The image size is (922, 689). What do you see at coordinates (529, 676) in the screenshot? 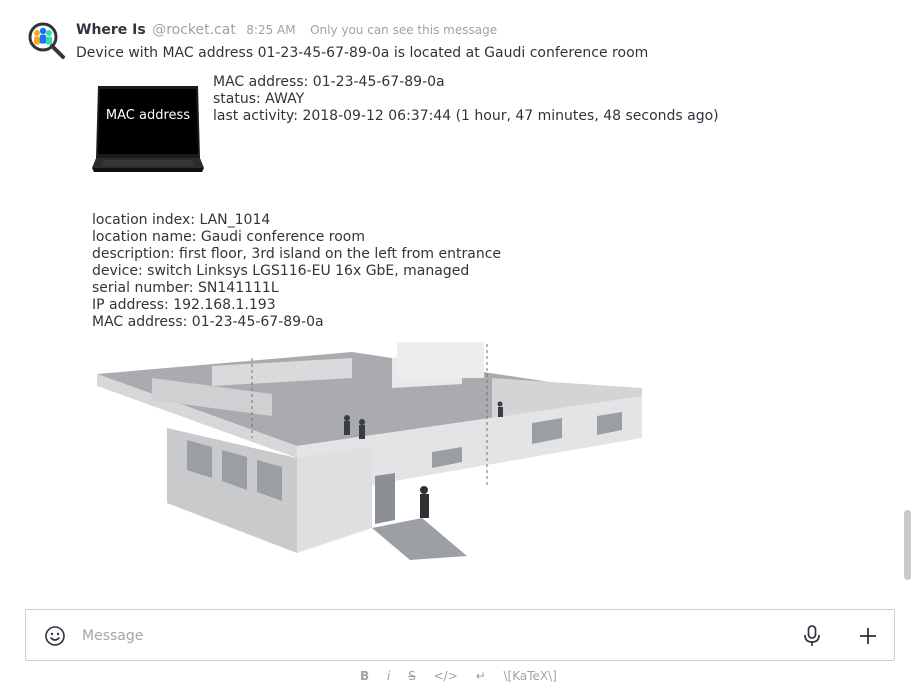
I see `katex-button: \[KaTeX\]` at bounding box center [529, 676].